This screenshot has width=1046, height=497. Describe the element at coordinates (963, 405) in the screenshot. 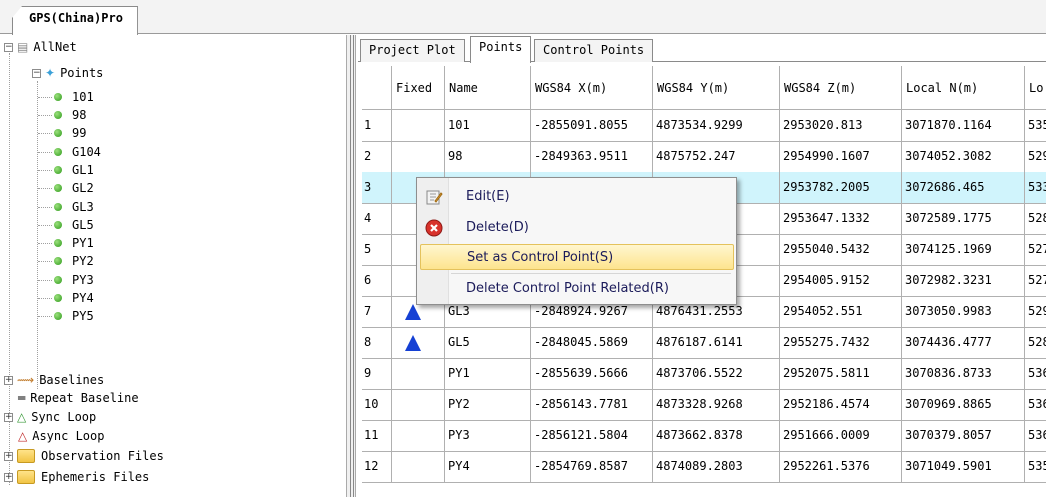

I see `table-cell-localn: 3070969.8865` at that location.